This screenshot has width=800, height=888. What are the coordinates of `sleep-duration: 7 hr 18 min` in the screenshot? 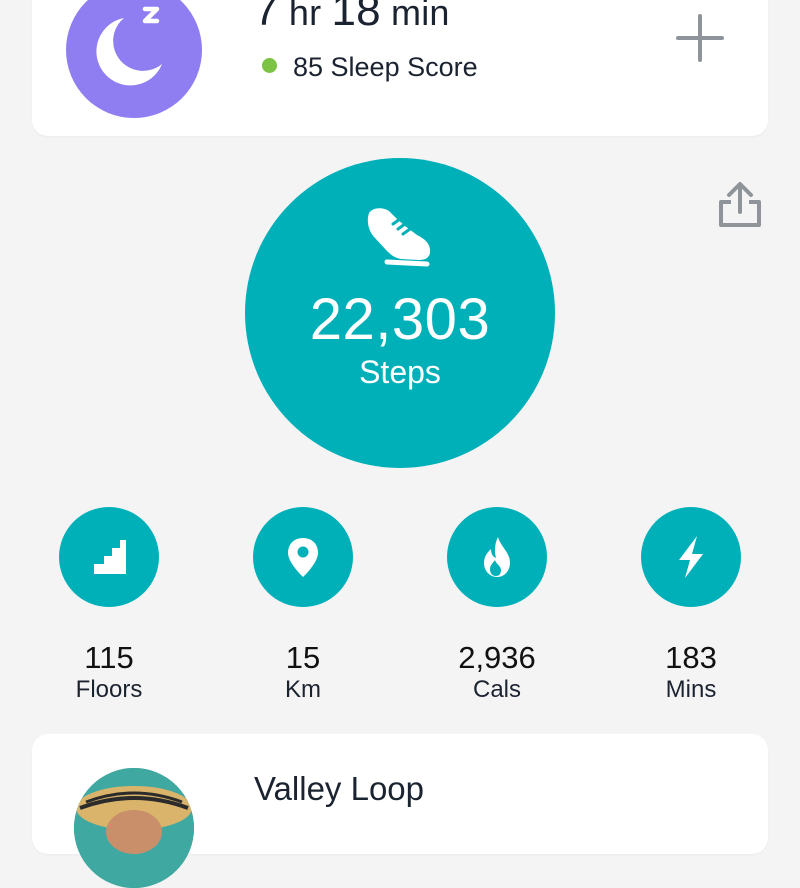 It's located at (352, 18).